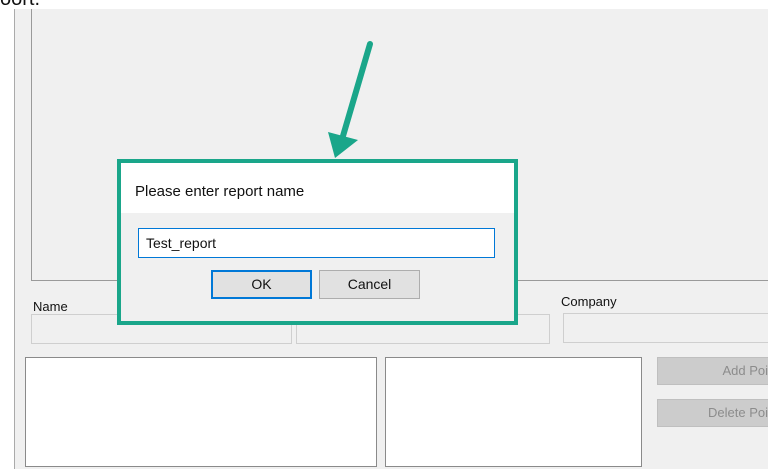 This screenshot has height=469, width=768. Describe the element at coordinates (317, 188) in the screenshot. I see `dialog-header: Please enter report name` at that location.